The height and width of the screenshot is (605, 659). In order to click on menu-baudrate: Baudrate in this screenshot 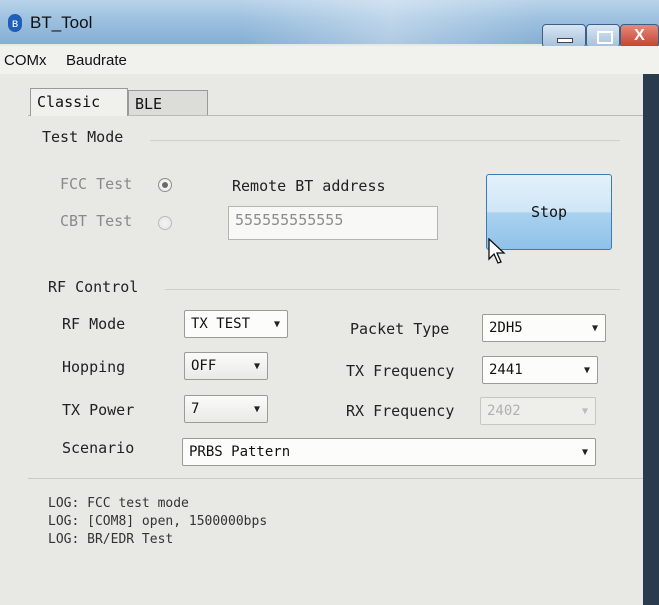, I will do `click(96, 60)`.